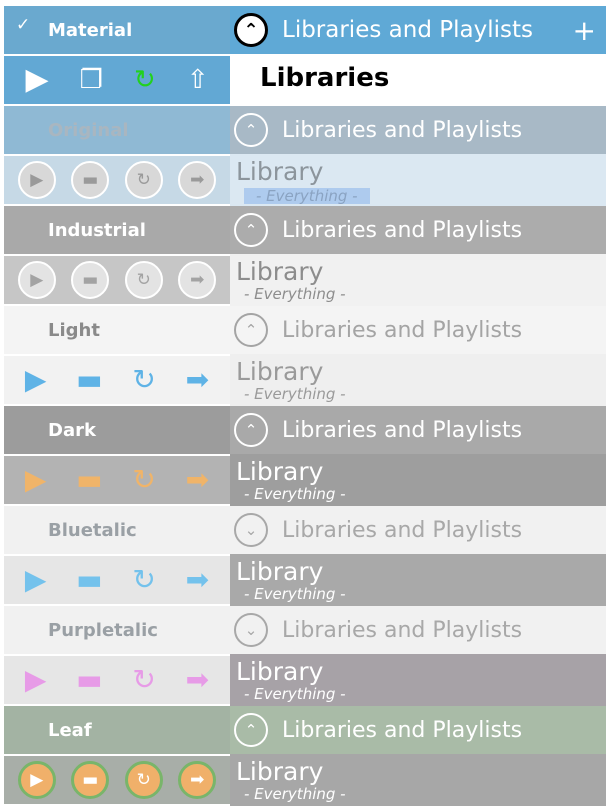 This screenshot has width=606, height=809. What do you see at coordinates (70, 730) in the screenshot?
I see `theme-name: Leaf` at bounding box center [70, 730].